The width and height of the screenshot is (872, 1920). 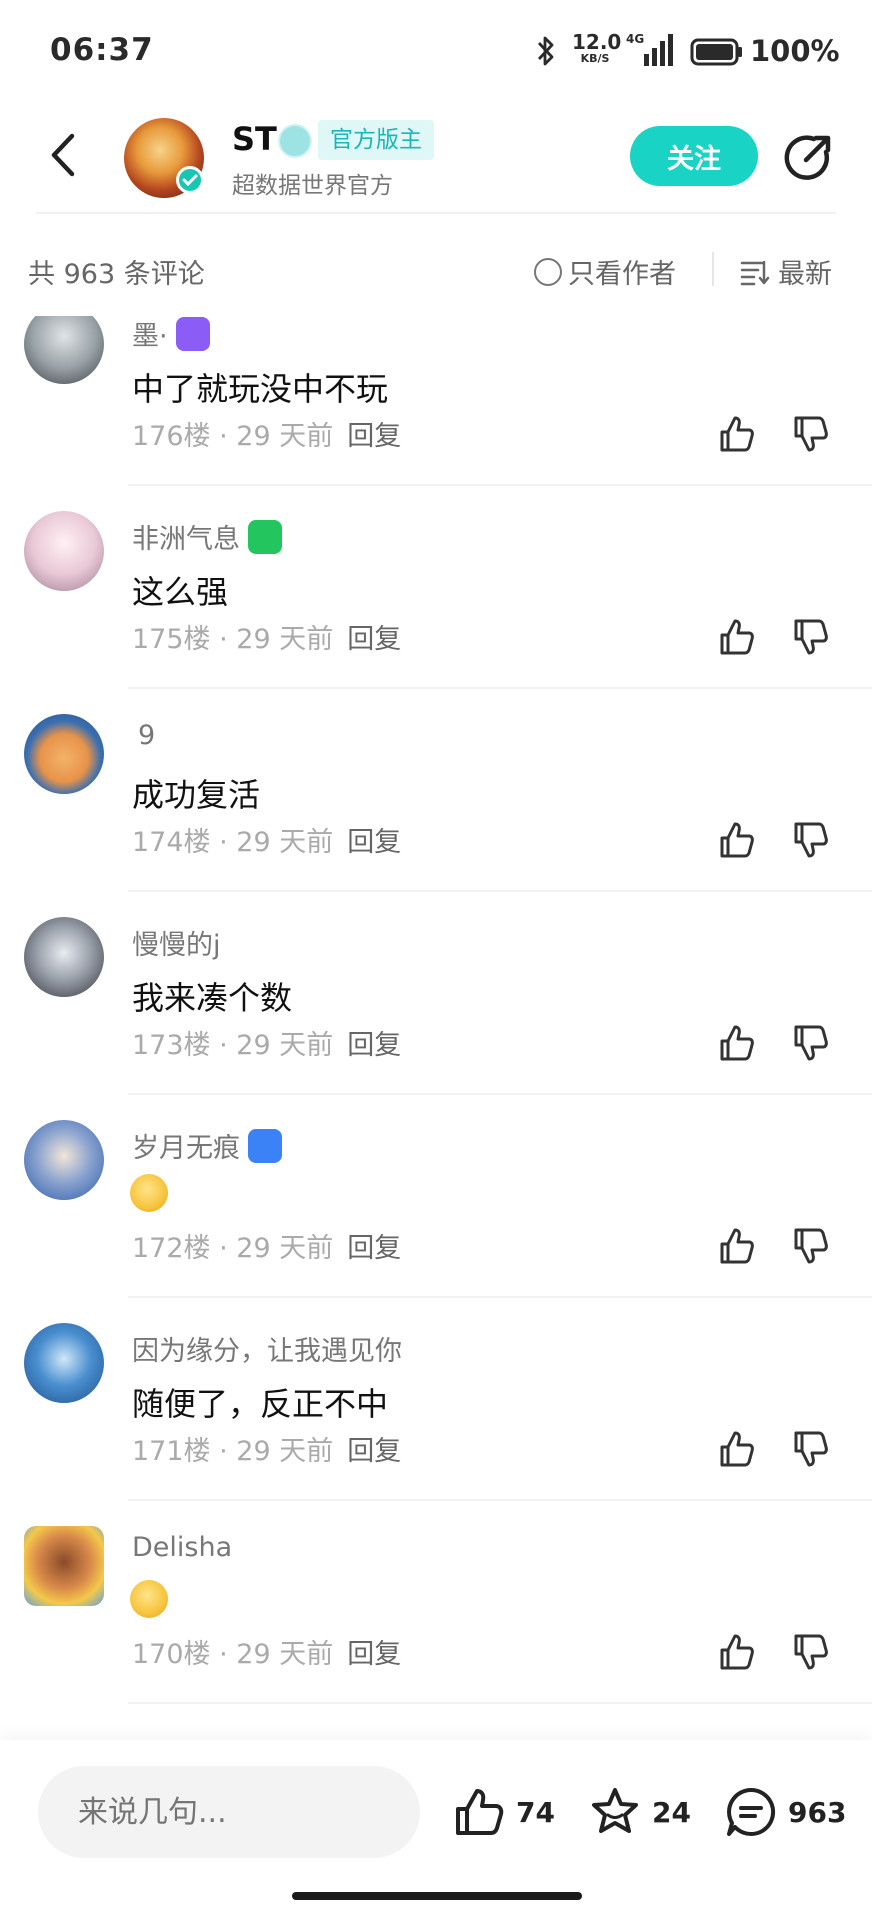 I want to click on smile-emoji-icon, so click(x=149, y=1599).